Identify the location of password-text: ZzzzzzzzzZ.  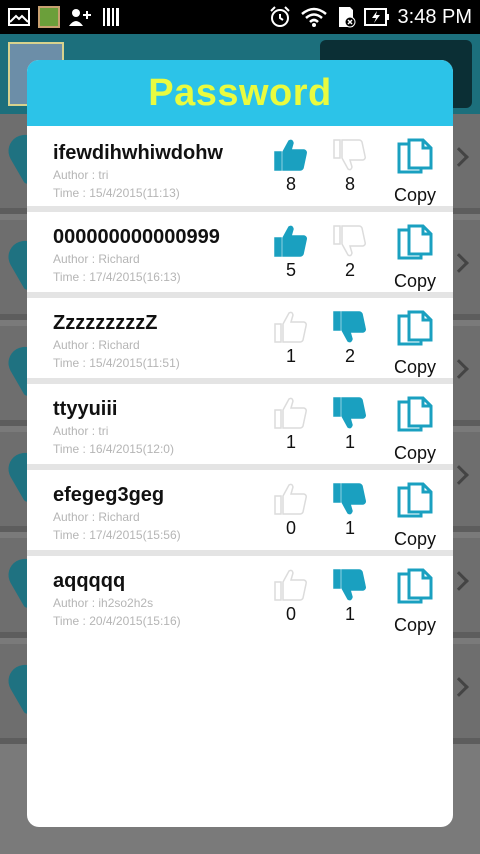
(105, 323).